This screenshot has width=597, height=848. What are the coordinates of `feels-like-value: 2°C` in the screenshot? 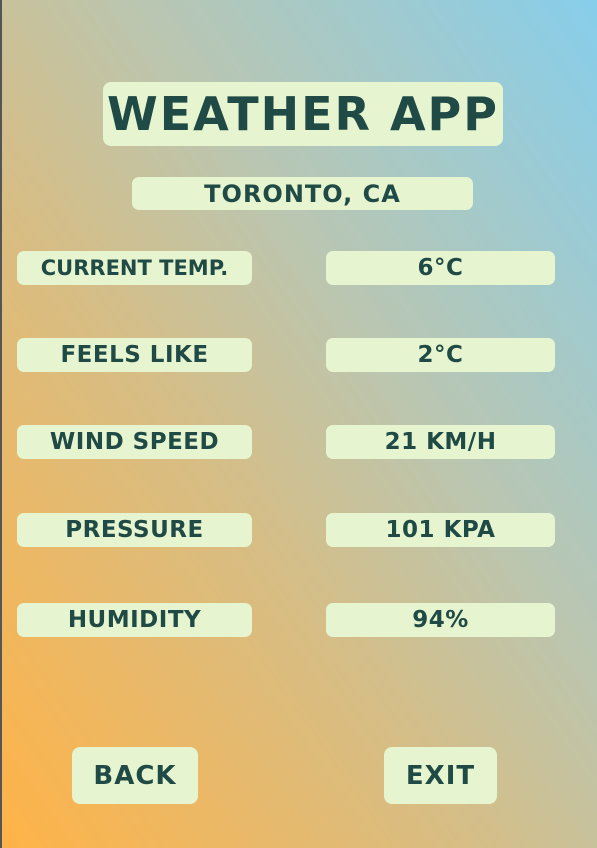 It's located at (440, 355).